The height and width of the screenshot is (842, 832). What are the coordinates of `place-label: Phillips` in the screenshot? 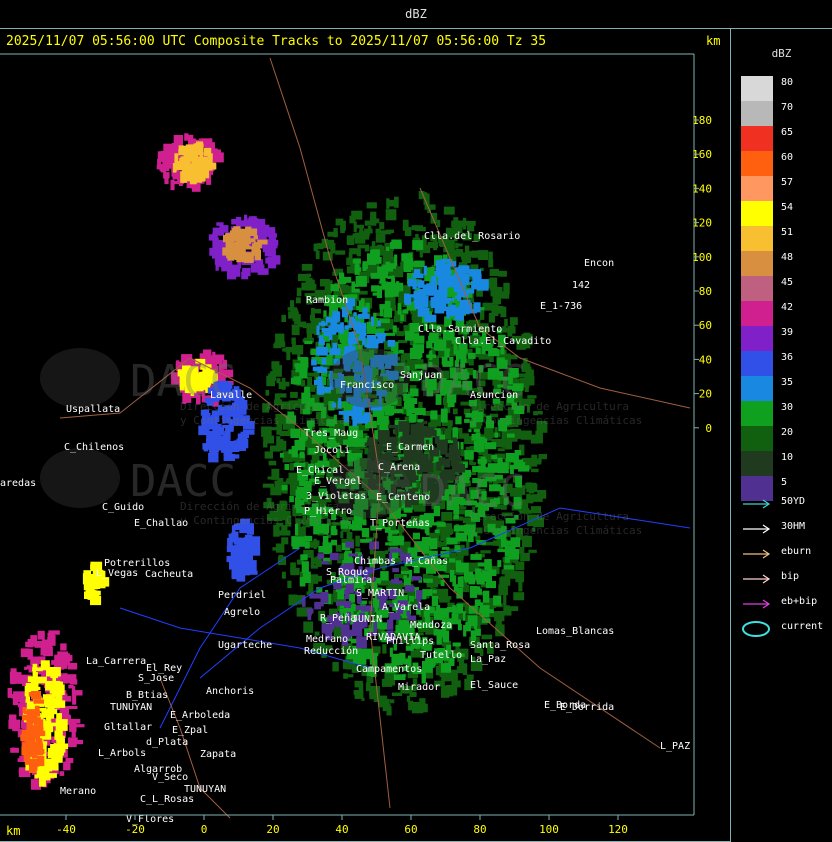 It's located at (410, 641).